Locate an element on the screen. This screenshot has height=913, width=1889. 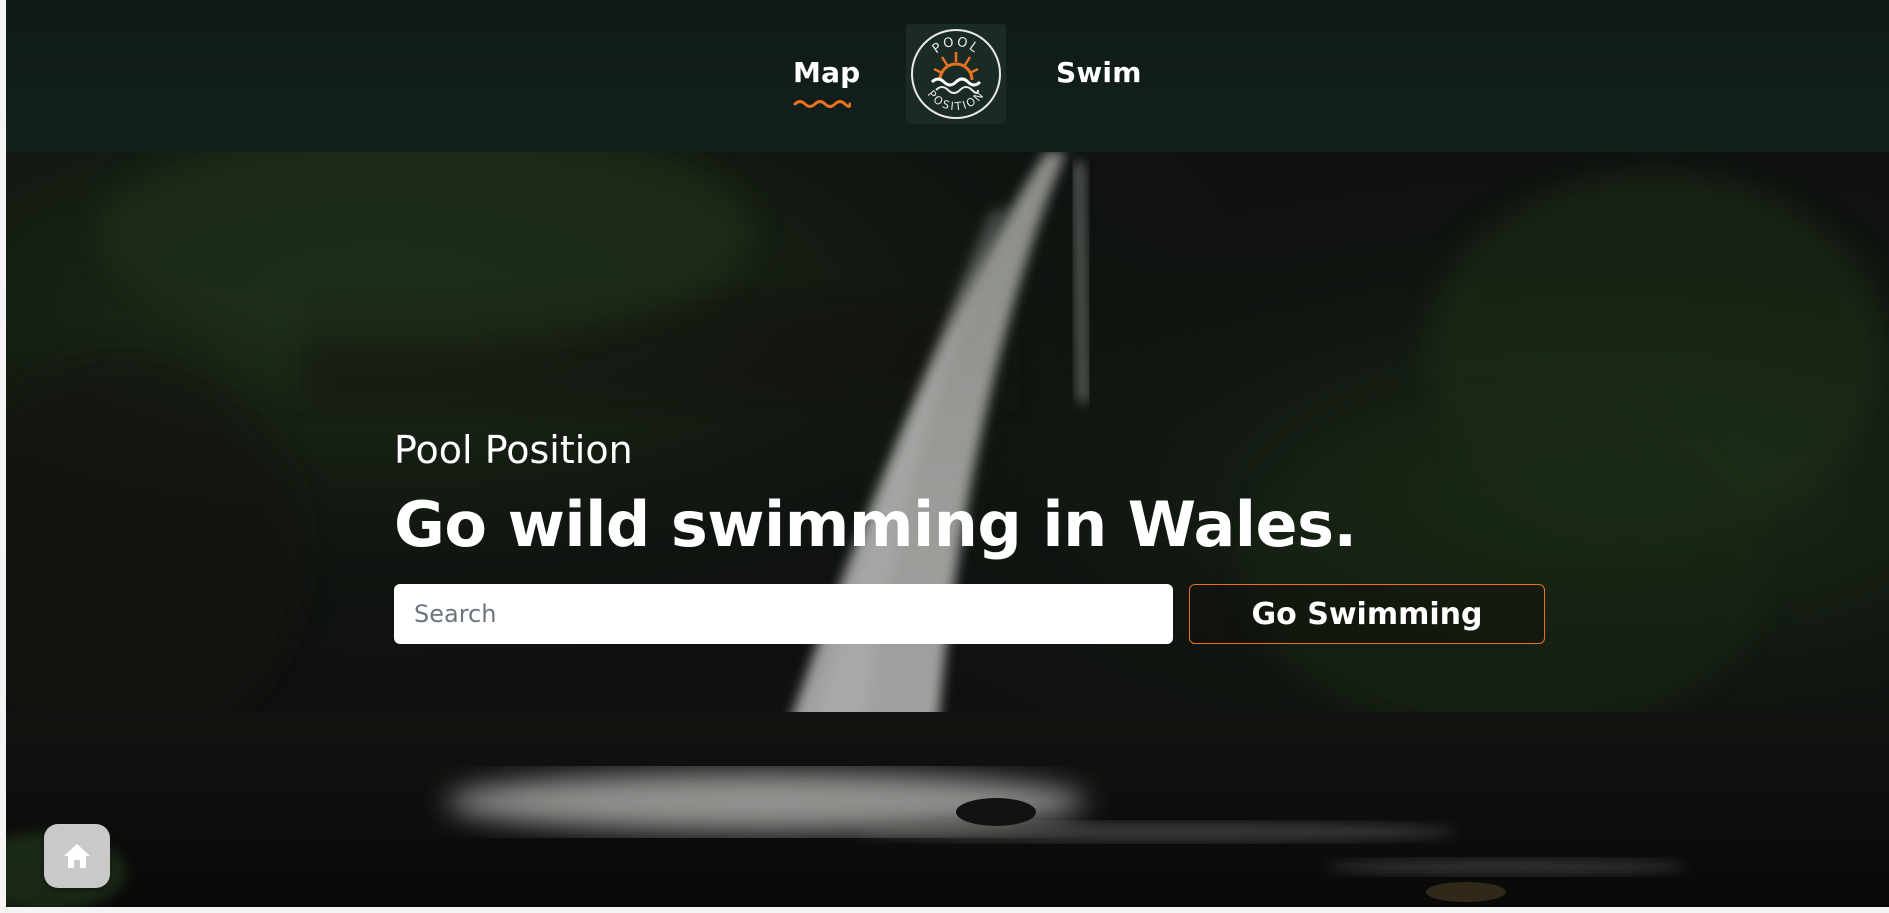
nav-link-map: Map is located at coordinates (826, 76).